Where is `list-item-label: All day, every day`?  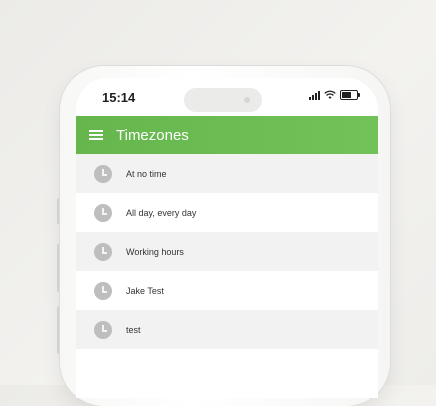 list-item-label: All day, every day is located at coordinates (161, 212).